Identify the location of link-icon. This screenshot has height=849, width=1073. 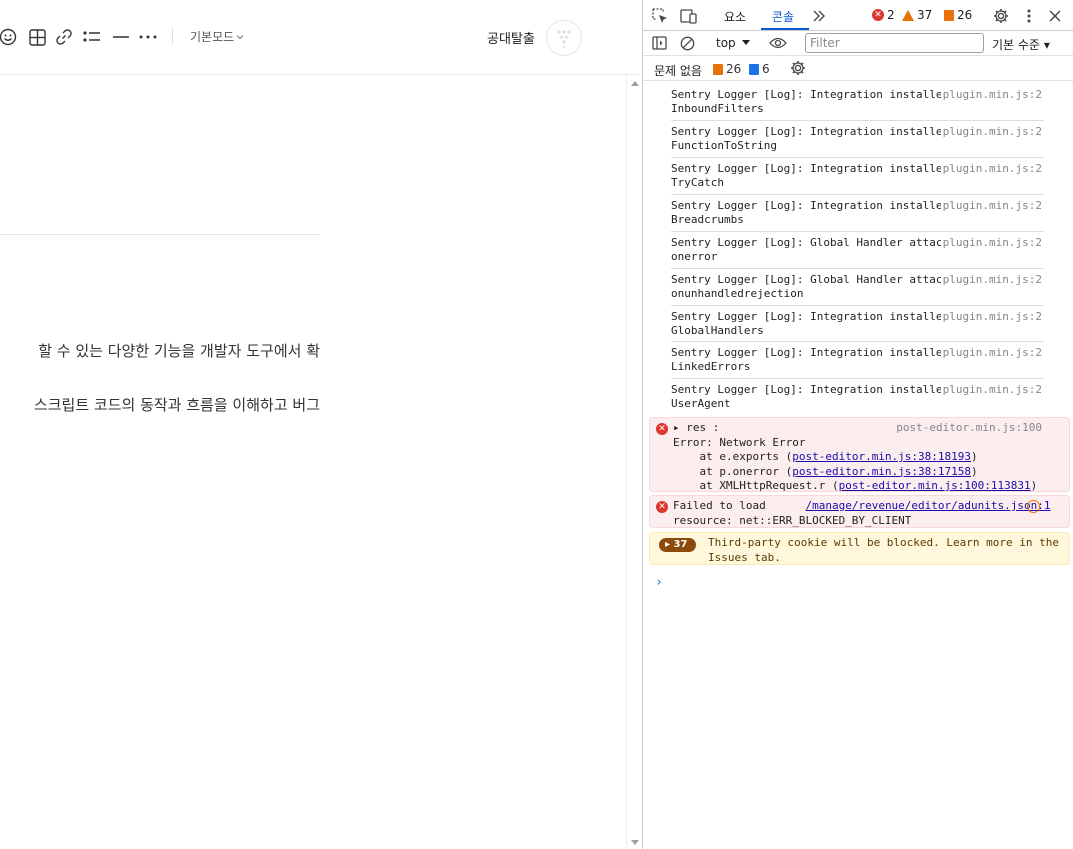
(64, 37).